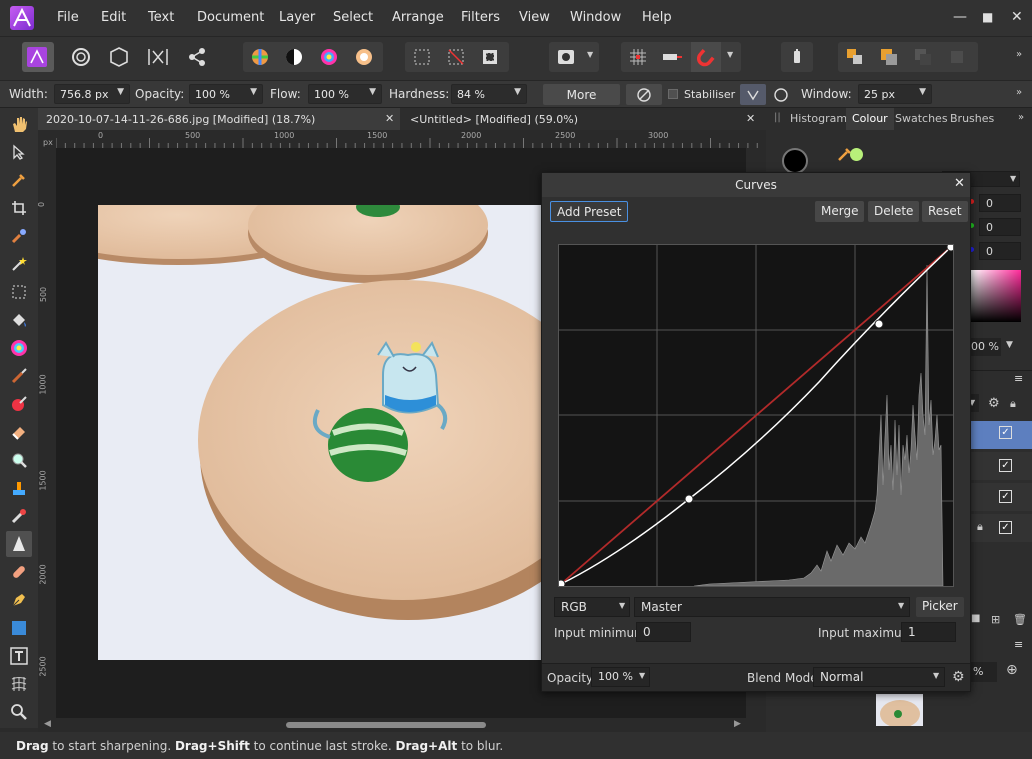 Image resolution: width=1032 pixels, height=759 pixels. Describe the element at coordinates (960, 17) in the screenshot. I see `minimize-button: —` at that location.